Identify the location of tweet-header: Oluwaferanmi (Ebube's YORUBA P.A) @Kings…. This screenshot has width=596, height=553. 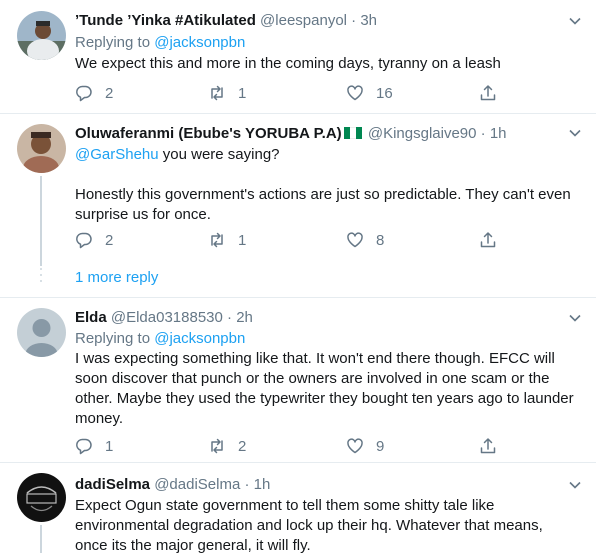
(291, 134).